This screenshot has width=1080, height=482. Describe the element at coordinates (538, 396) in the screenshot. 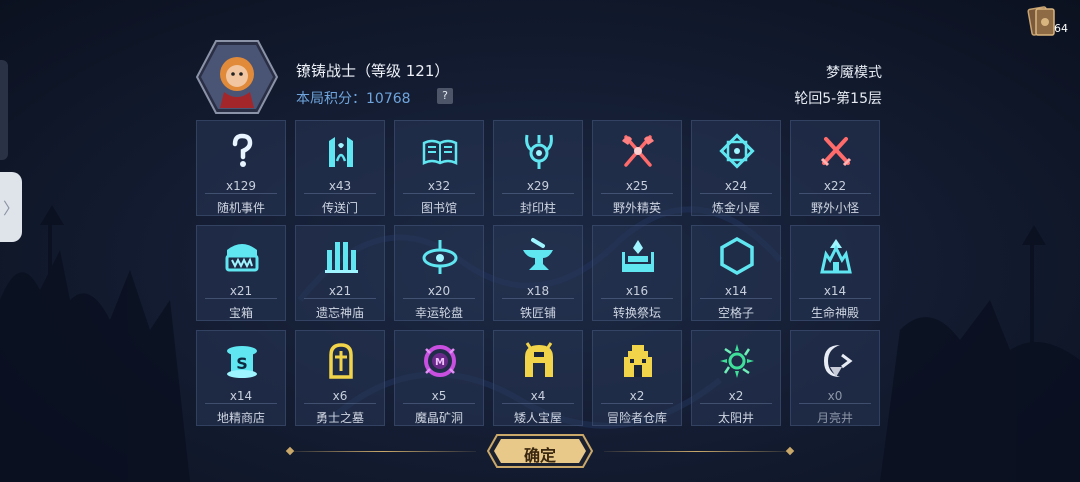

I see `tile-count: x4` at that location.